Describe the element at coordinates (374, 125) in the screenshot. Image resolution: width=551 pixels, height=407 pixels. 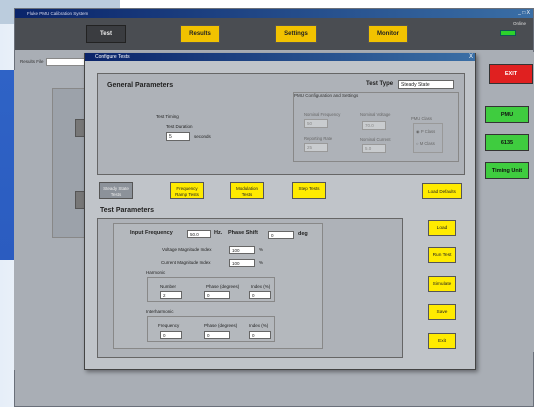
I see `nominal-voltage-field: 70.0` at that location.